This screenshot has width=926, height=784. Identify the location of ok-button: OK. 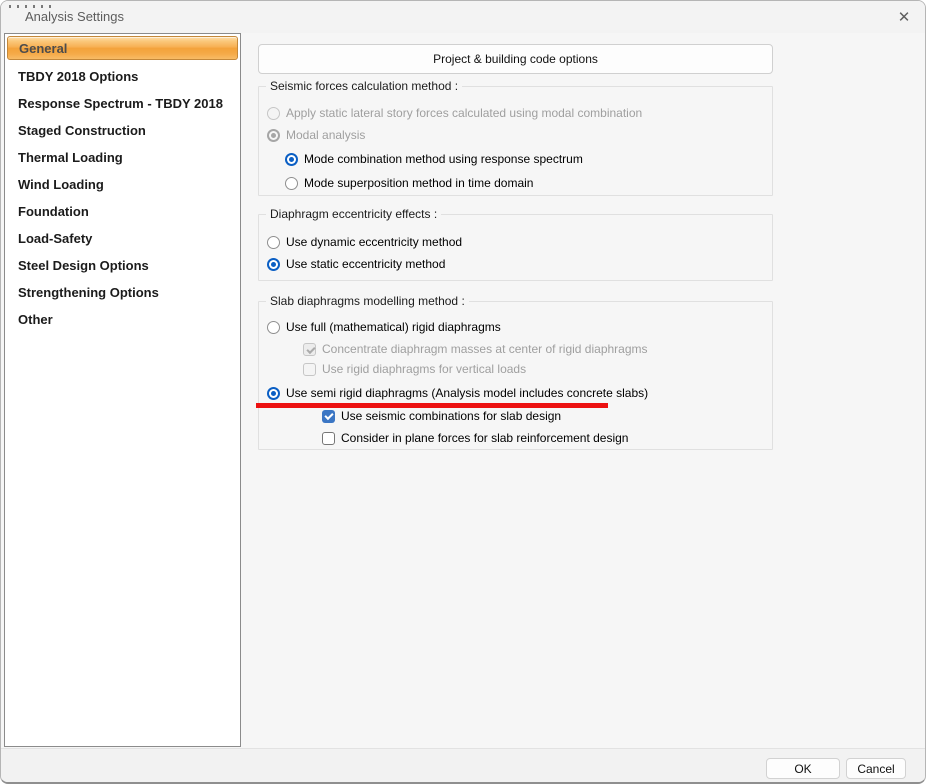
(803, 768).